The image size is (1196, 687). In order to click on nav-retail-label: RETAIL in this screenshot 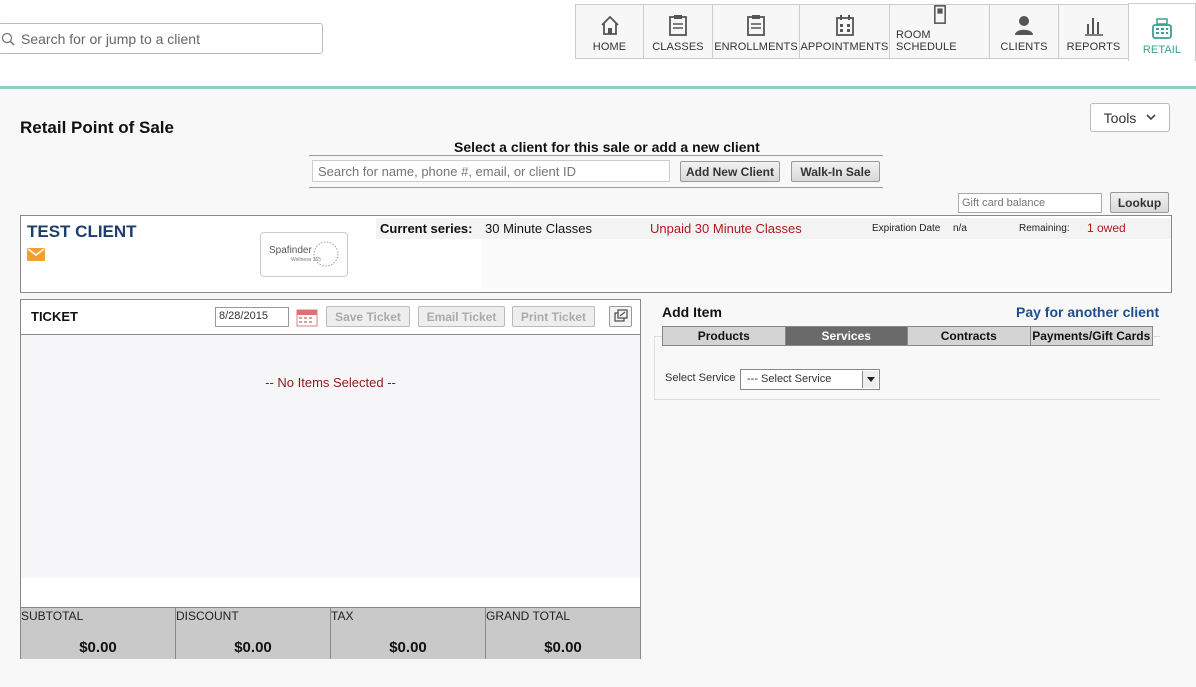, I will do `click(1162, 50)`.